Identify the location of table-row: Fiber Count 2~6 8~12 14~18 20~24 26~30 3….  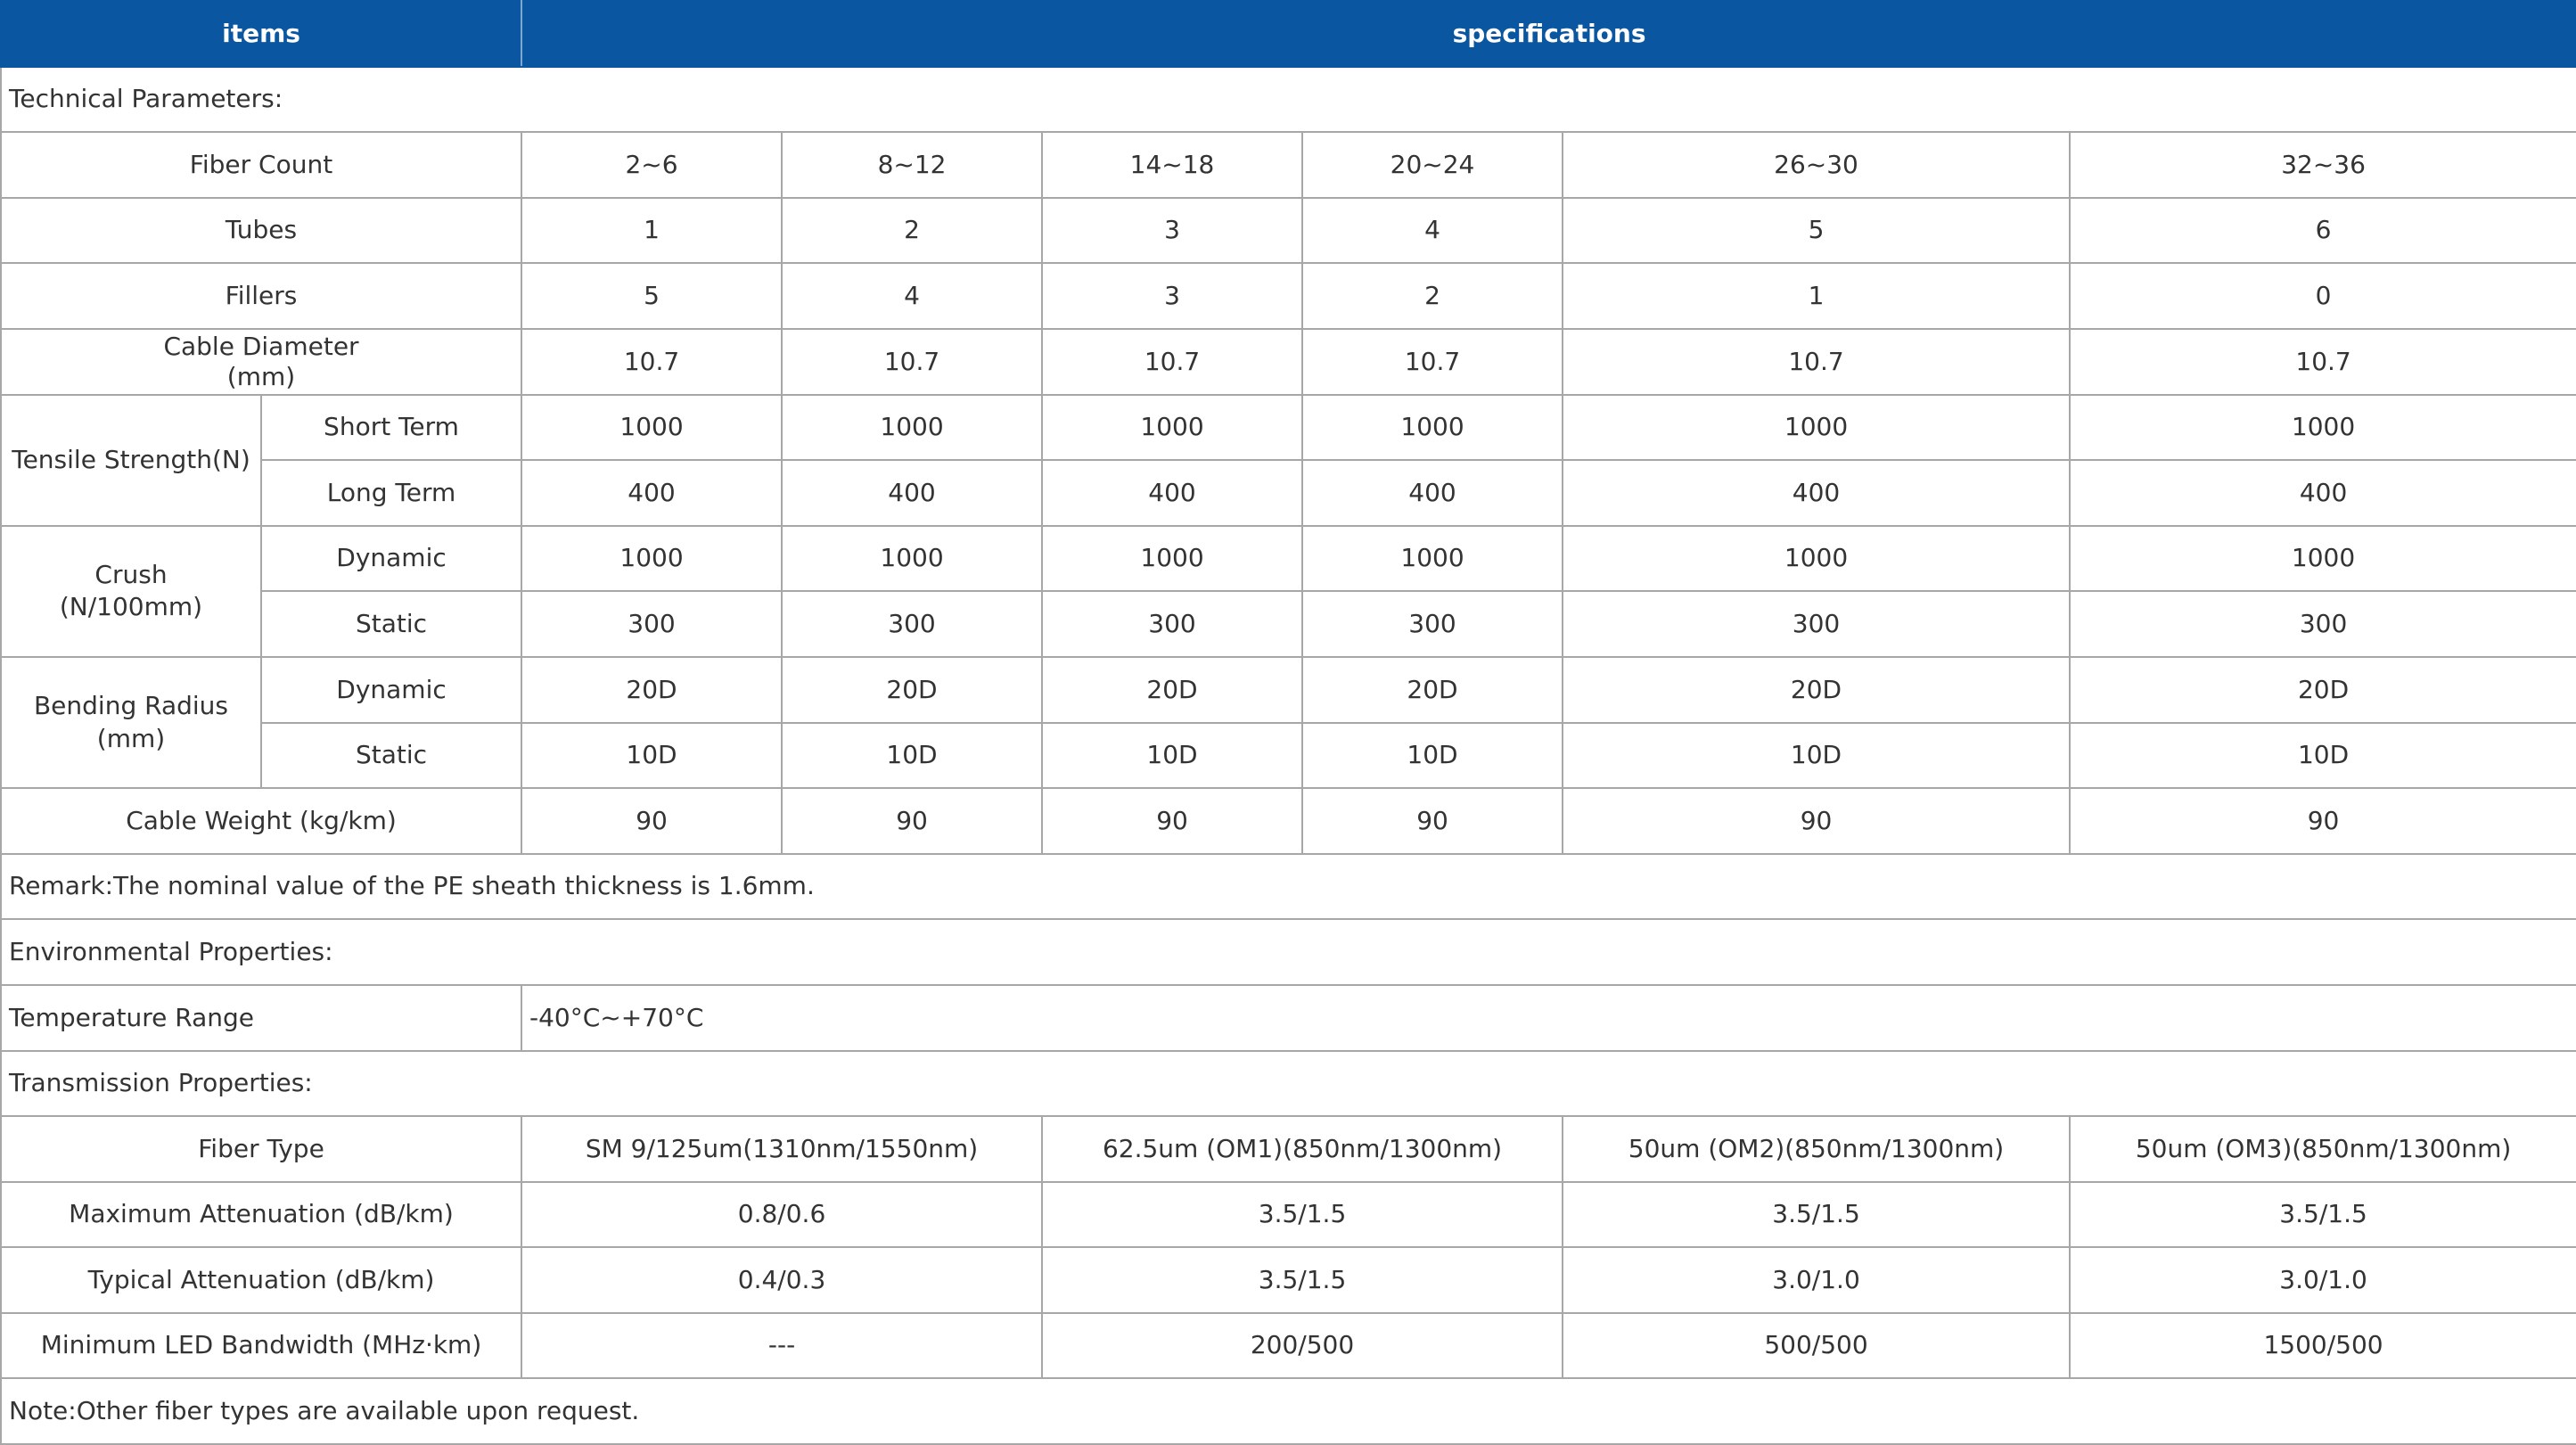
(1288, 165).